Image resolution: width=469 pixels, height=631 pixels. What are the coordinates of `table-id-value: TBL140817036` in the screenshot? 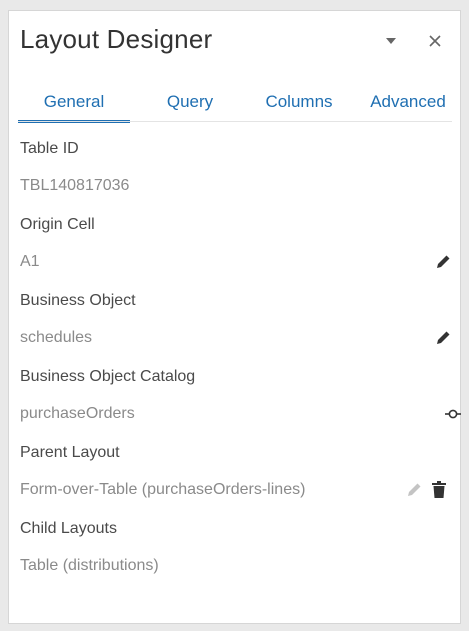 It's located at (75, 185).